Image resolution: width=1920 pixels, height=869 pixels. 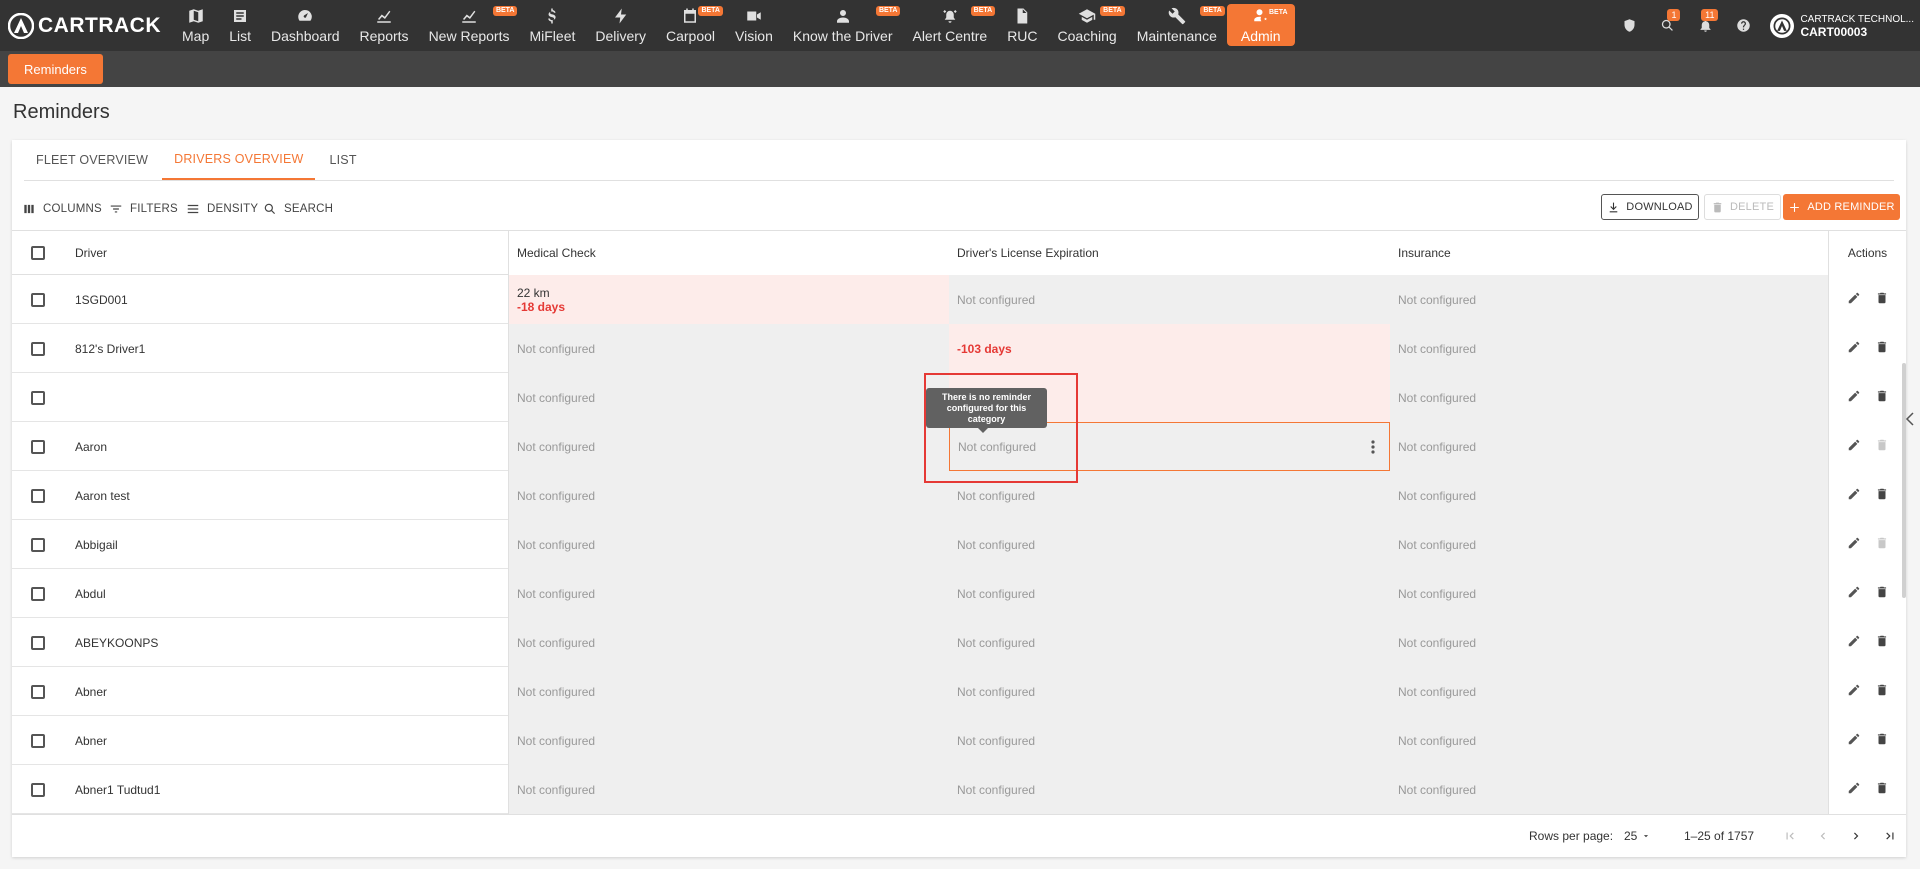 I want to click on driver-name: ABEYKOONPS, so click(x=285, y=642).